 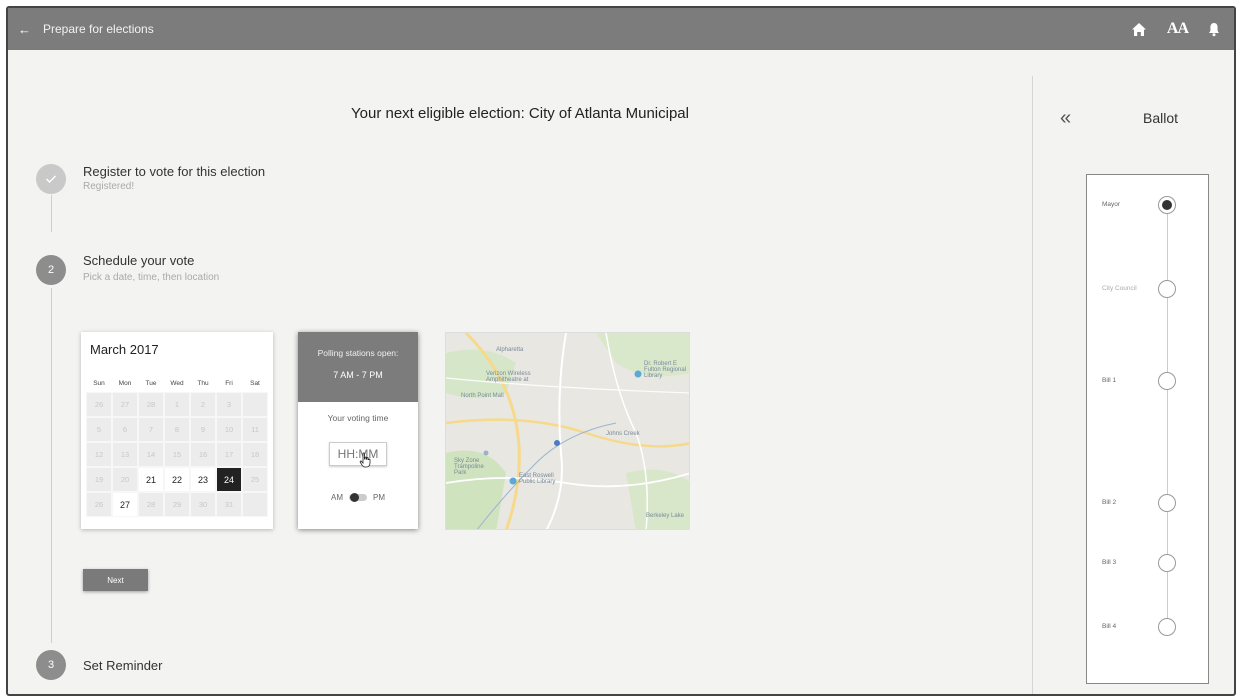 What do you see at coordinates (665, 370) in the screenshot?
I see `map-label: Dr. Robert E Fulton Regional Library` at bounding box center [665, 370].